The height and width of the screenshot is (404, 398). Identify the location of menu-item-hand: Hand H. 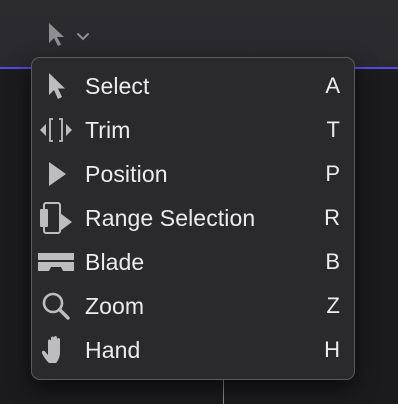
(193, 350).